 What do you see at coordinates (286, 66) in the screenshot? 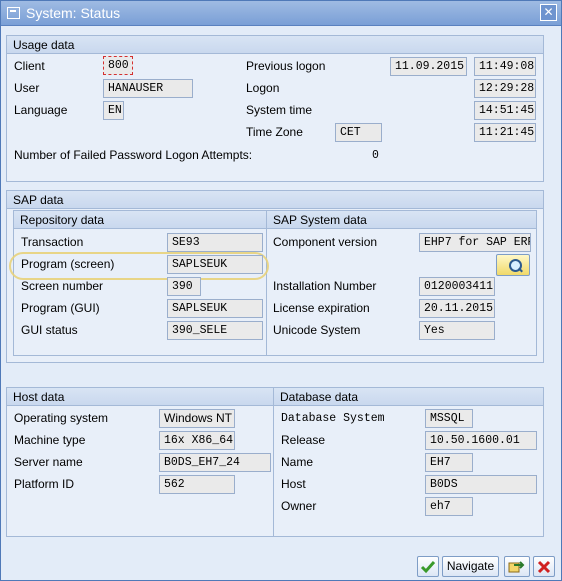
I see `previous-logon-label: Previous logon` at bounding box center [286, 66].